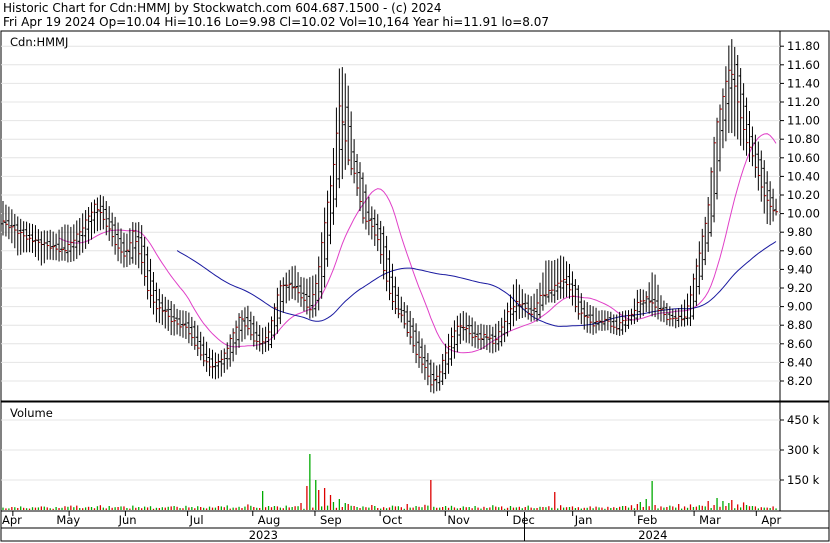  I want to click on price-tick-label: 10.40, so click(803, 176).